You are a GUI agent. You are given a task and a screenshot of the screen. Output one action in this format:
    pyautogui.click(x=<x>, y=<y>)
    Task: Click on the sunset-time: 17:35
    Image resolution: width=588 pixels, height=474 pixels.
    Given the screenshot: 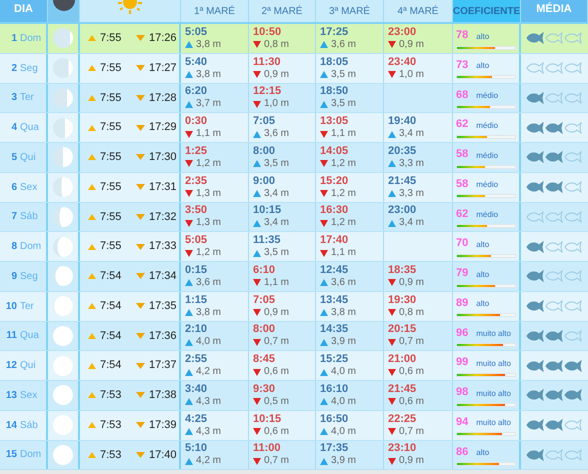 What is the action you would take?
    pyautogui.click(x=163, y=306)
    